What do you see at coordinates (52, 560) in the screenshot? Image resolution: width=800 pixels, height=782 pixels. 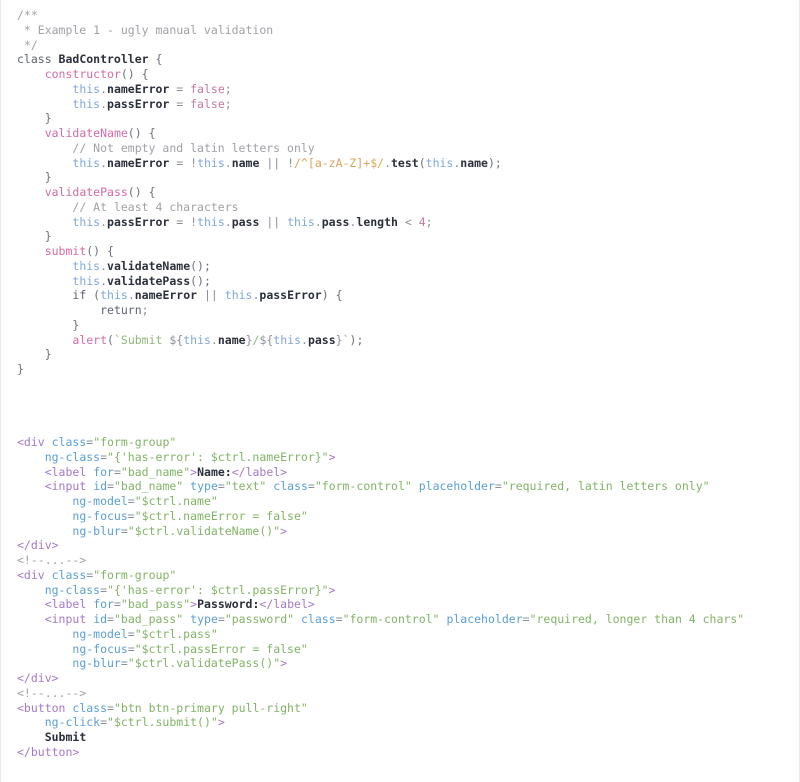 I see `code-token: <!--...-->` at bounding box center [52, 560].